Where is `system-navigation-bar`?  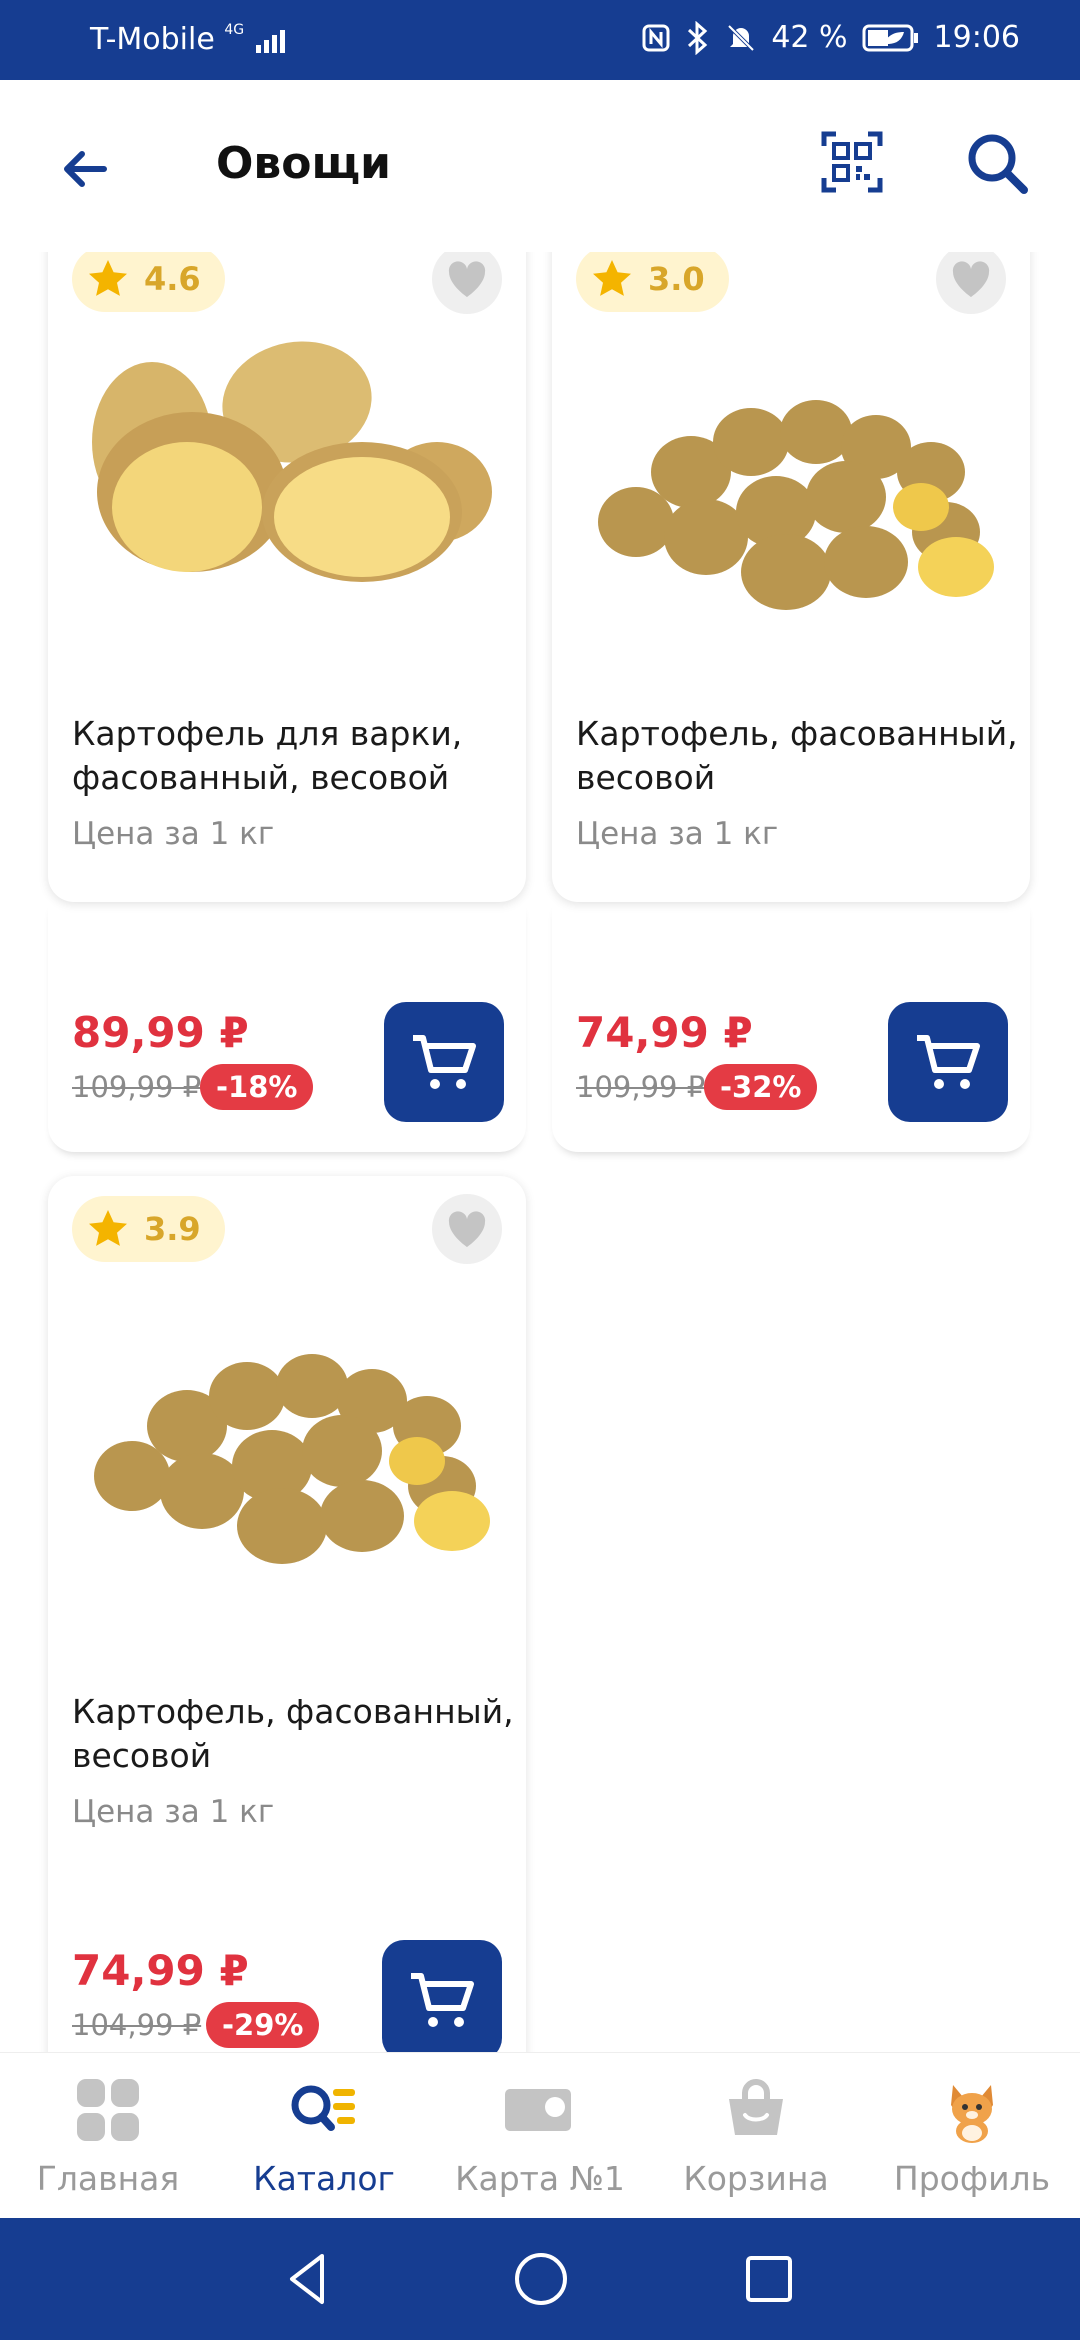
system-navigation-bar is located at coordinates (540, 2279).